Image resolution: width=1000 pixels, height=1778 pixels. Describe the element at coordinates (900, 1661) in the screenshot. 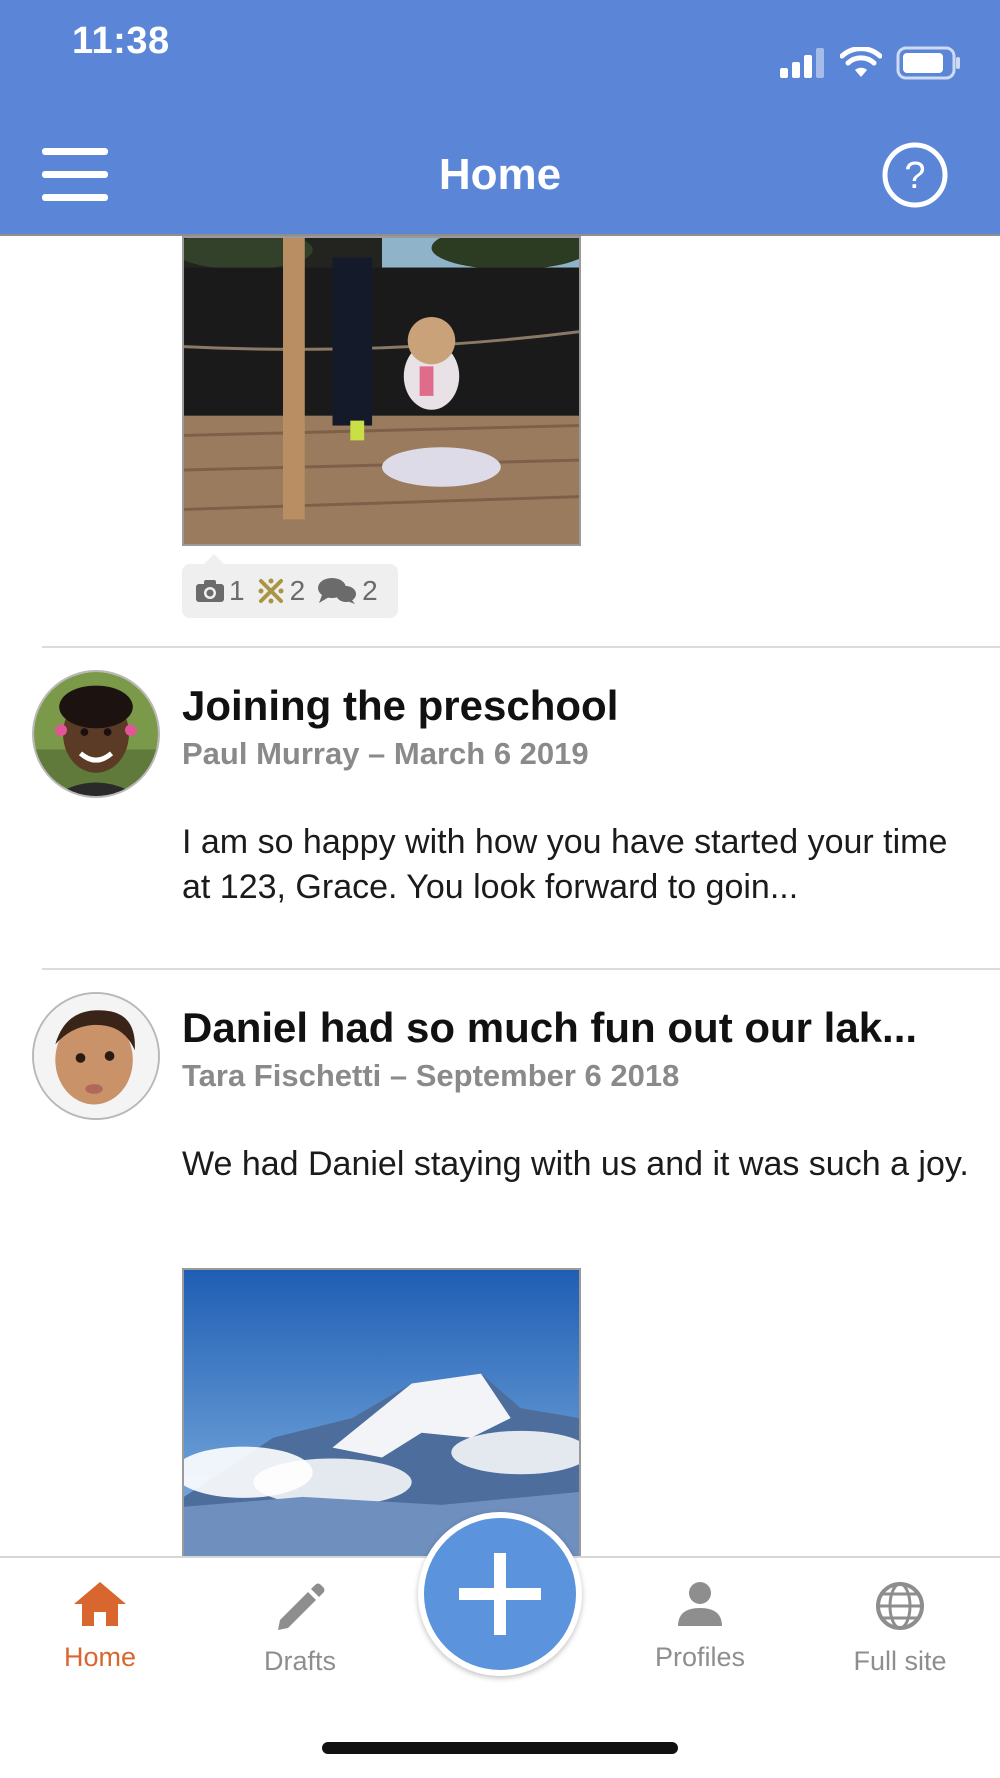

I see `tab-full-site-label: Full site` at that location.